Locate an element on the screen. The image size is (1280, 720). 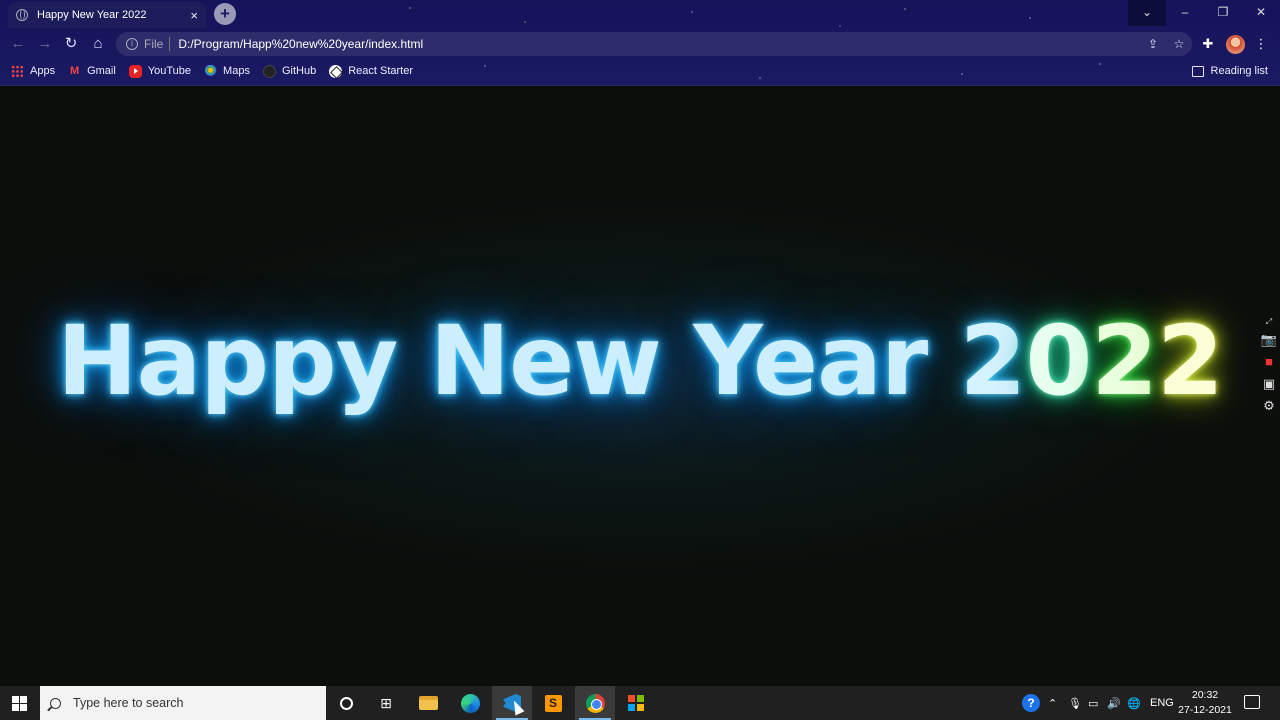
globe-icon is located at coordinates (22, 15).